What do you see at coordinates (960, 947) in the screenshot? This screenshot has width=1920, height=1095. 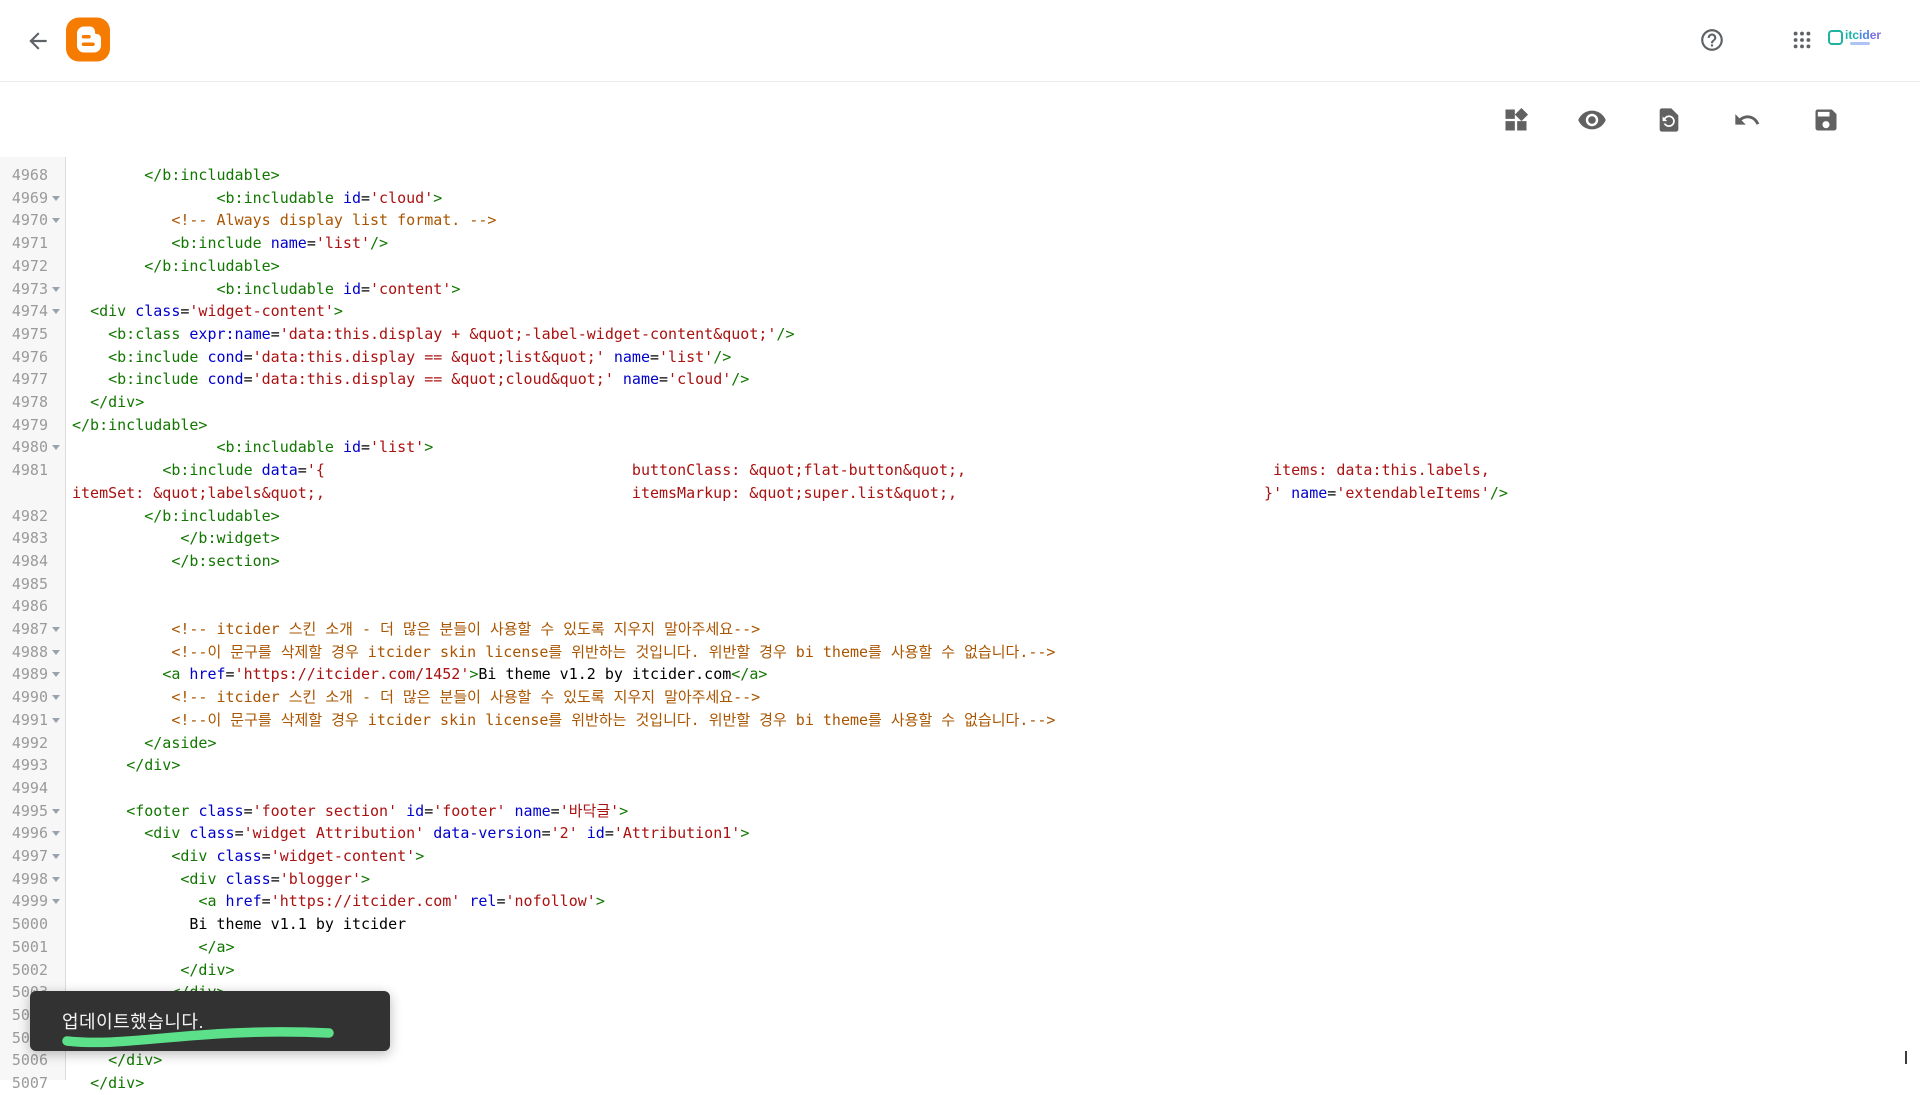 I see `code-line: 5001 </a>` at bounding box center [960, 947].